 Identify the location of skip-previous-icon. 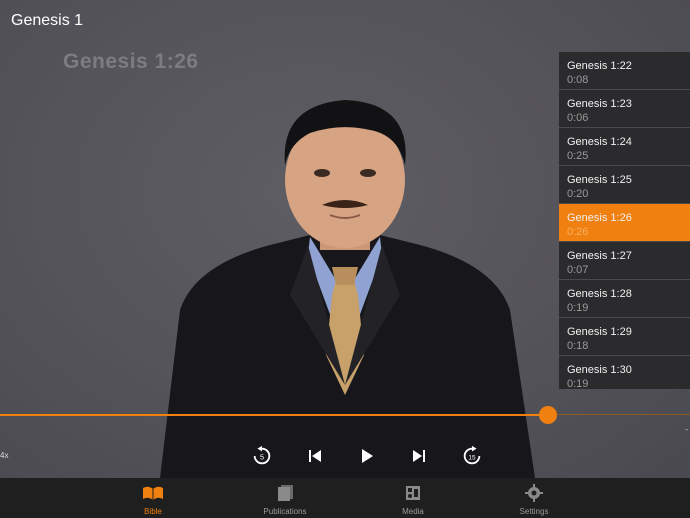
(315, 456).